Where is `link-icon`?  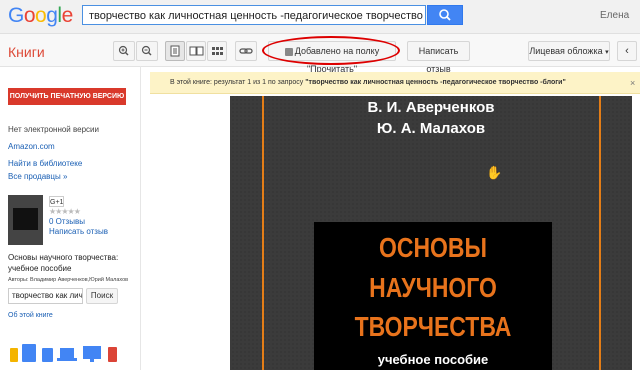
link-icon is located at coordinates (246, 51).